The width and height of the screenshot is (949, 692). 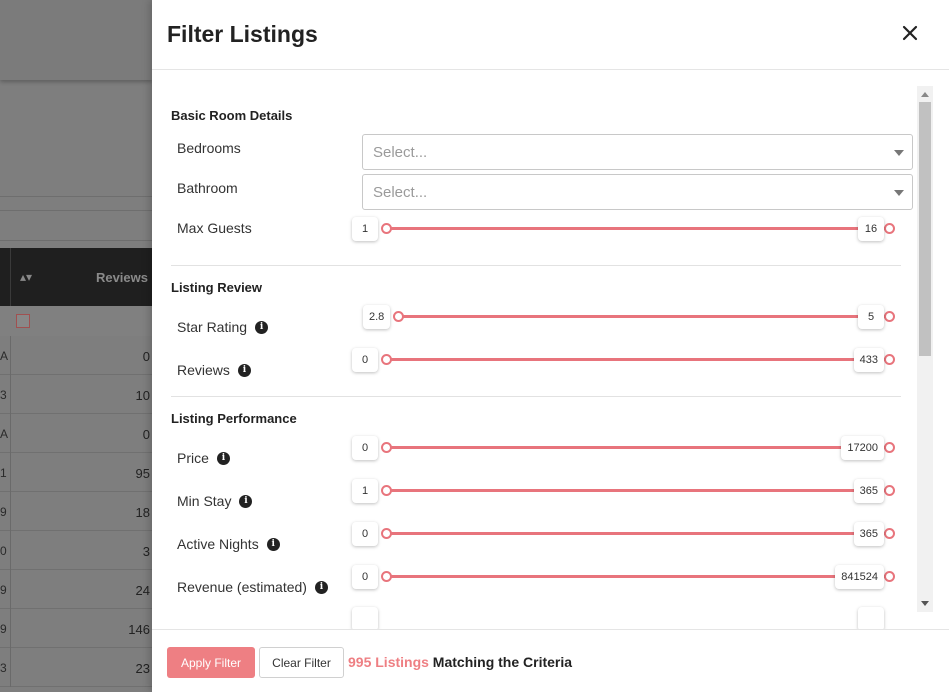 I want to click on table-row: 1 95, so click(x=76, y=472).